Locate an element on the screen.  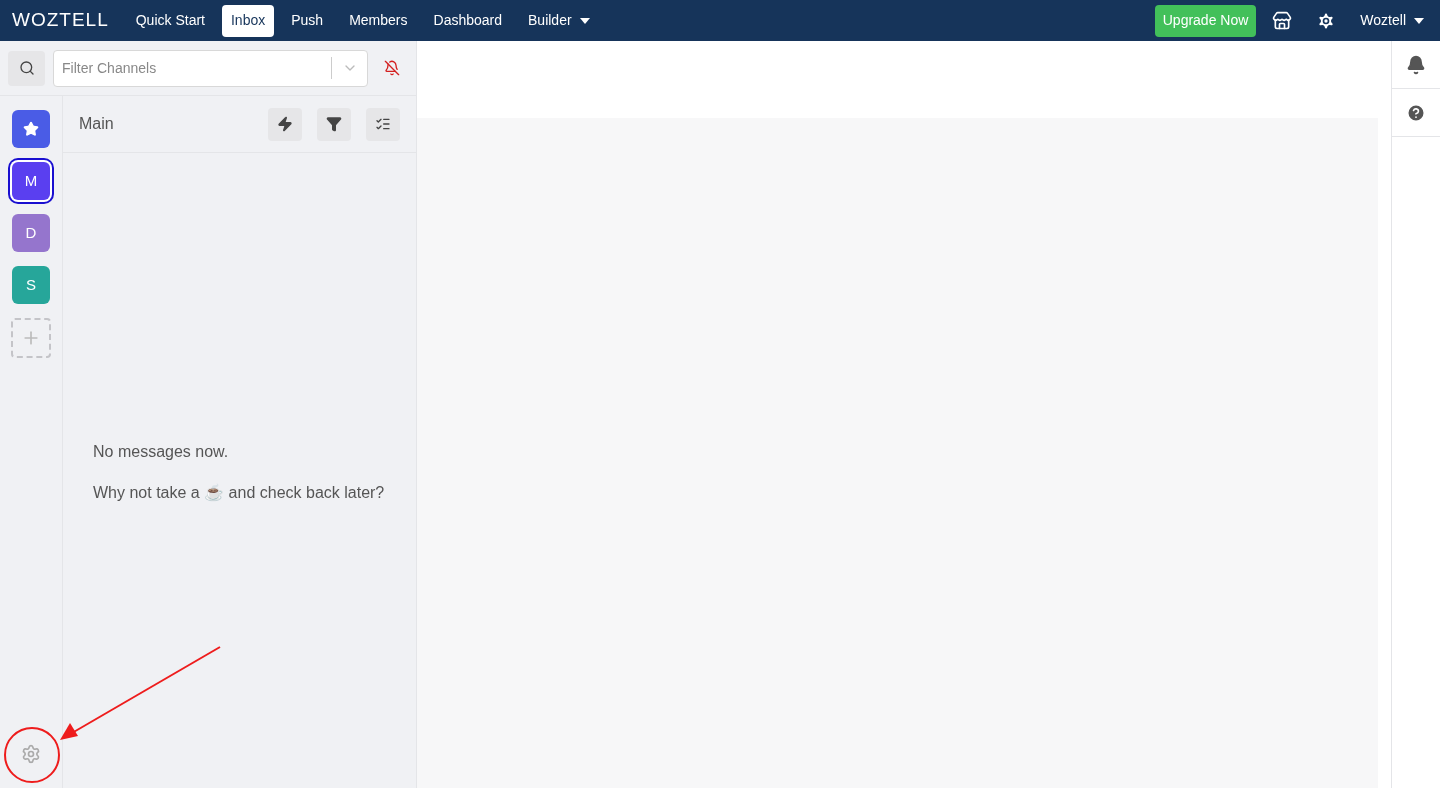
empty-title: No messages now. is located at coordinates (161, 452).